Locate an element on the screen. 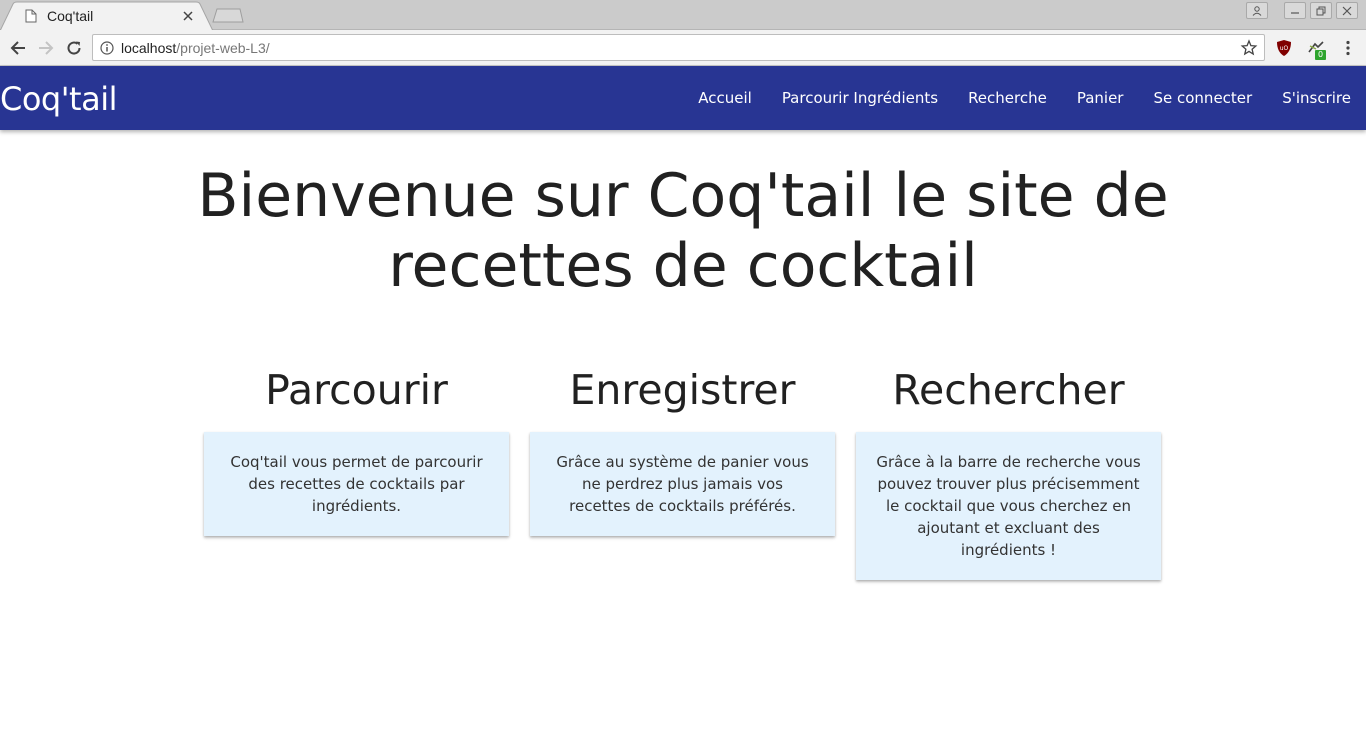 This screenshot has height=741, width=1366. feature-title: Rechercher is located at coordinates (1008, 390).